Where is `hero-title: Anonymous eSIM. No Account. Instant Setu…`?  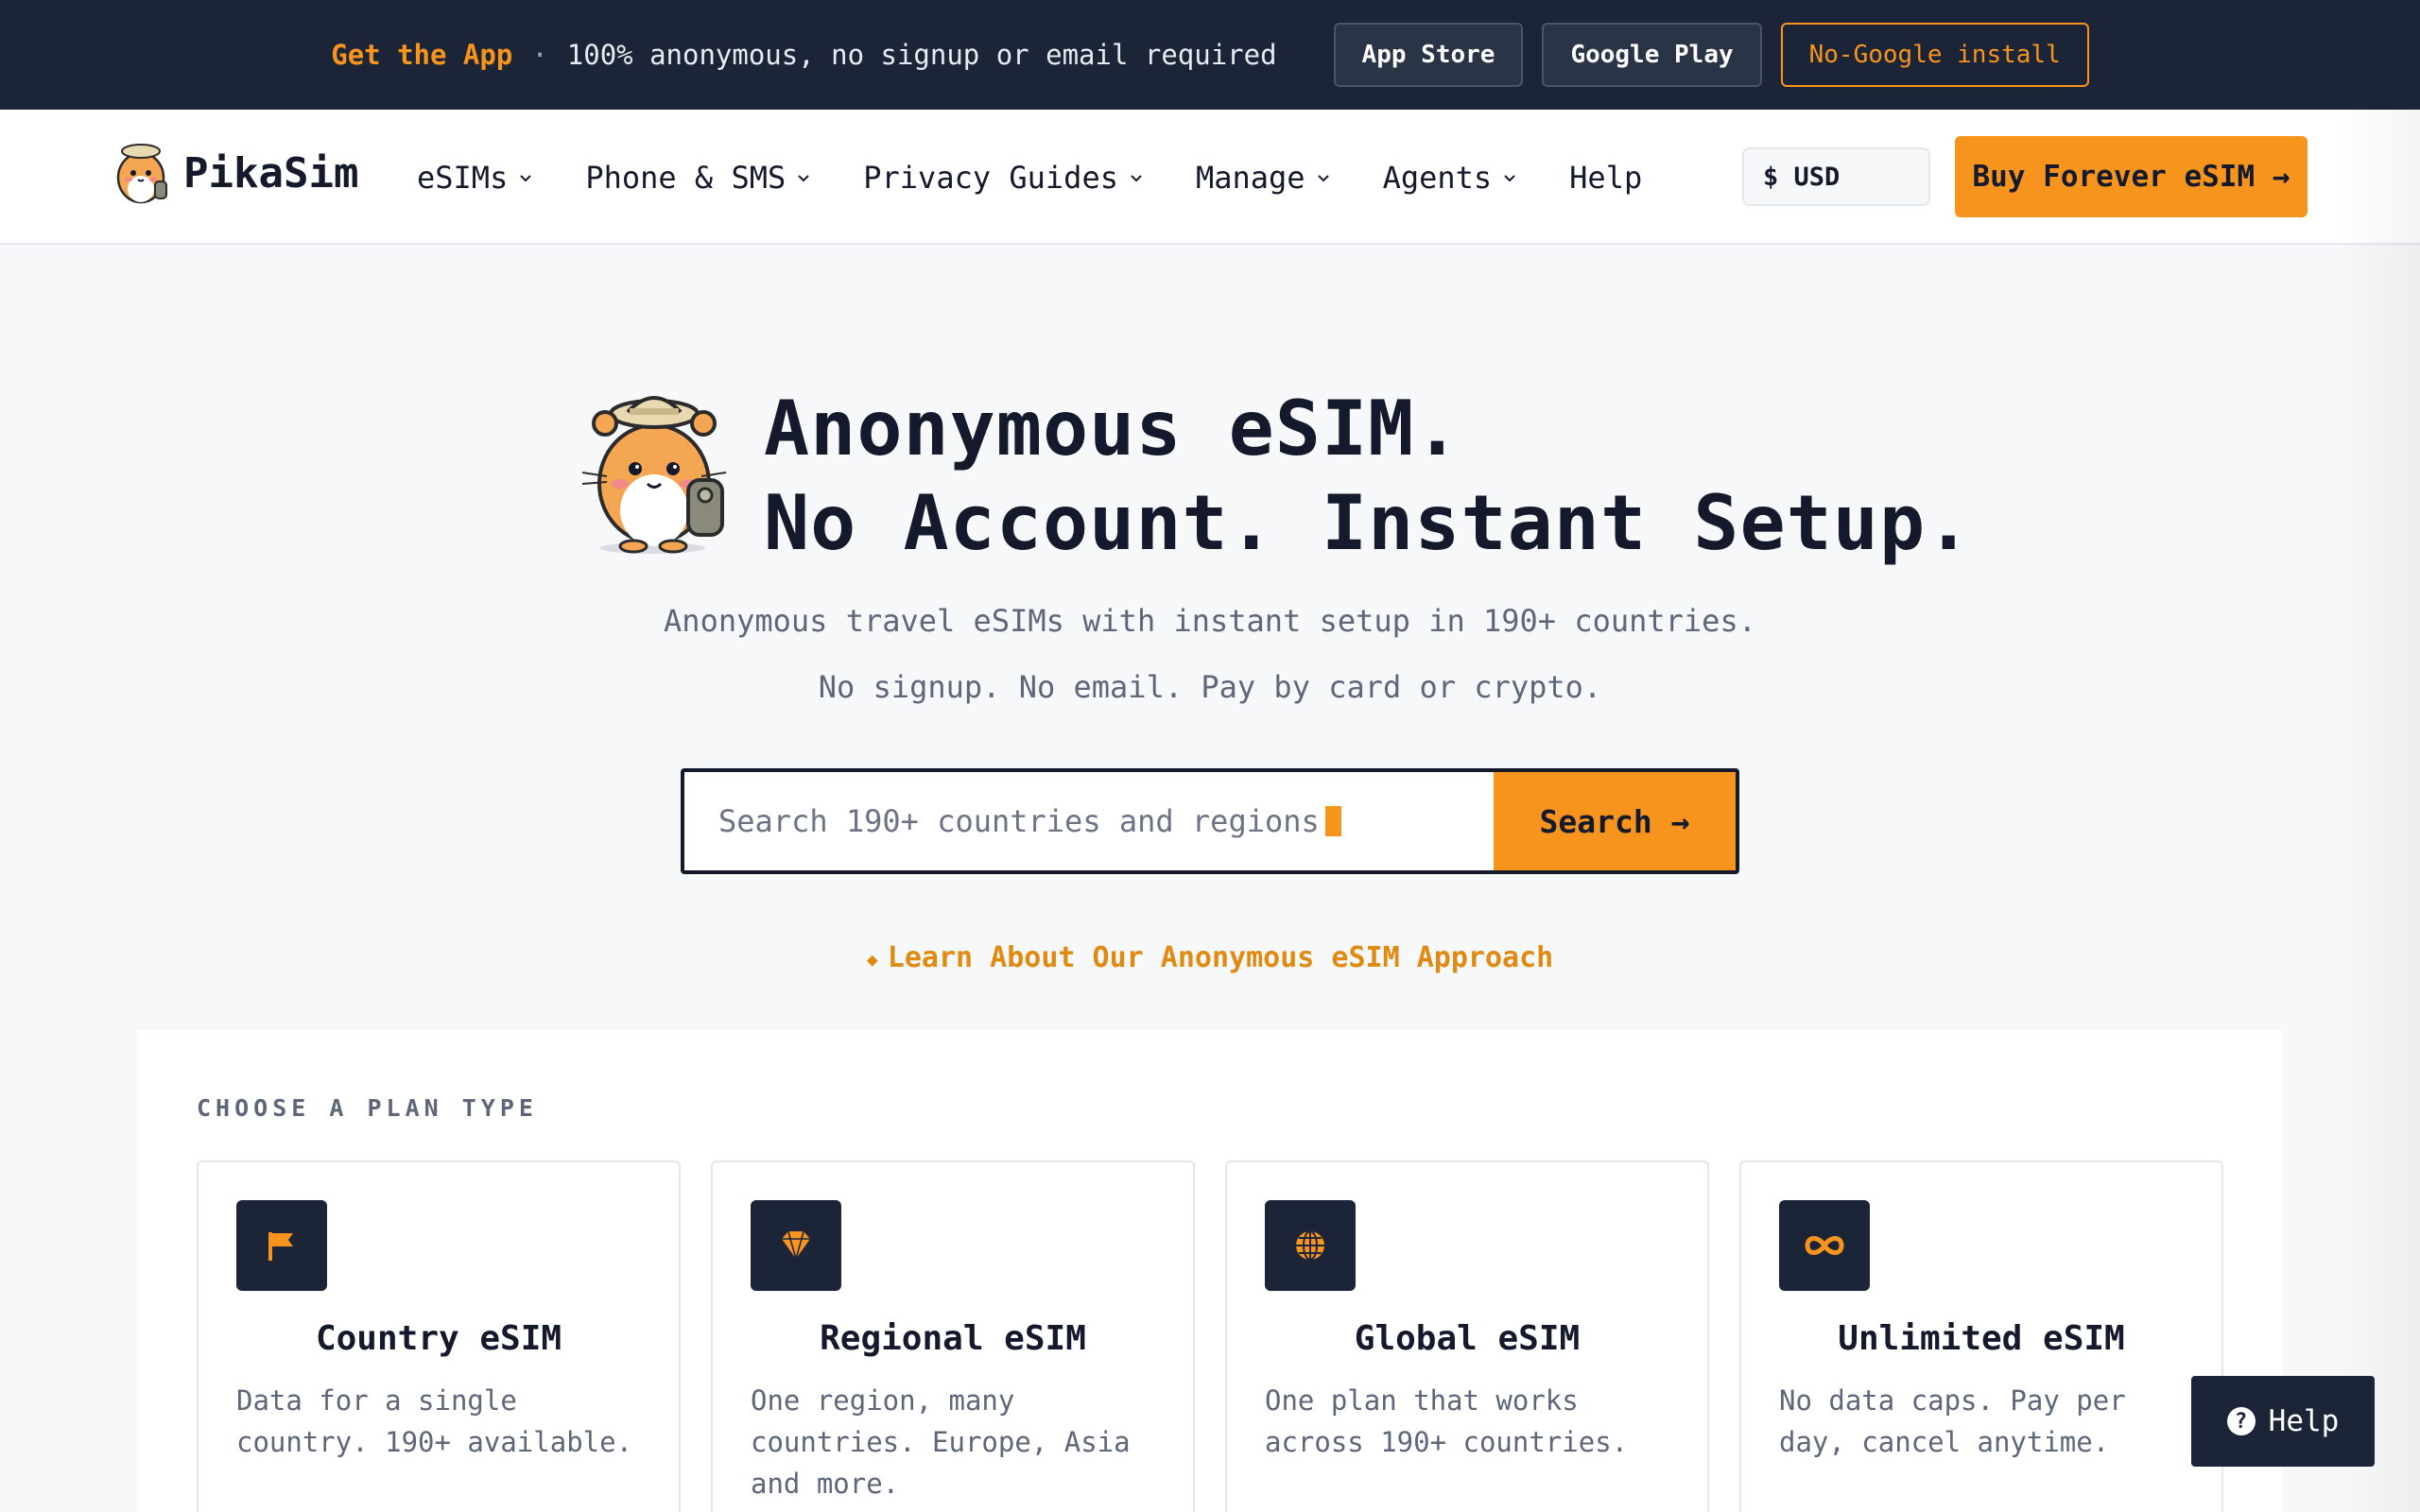 hero-title: Anonymous eSIM. No Account. Instant Setu… is located at coordinates (1368, 476).